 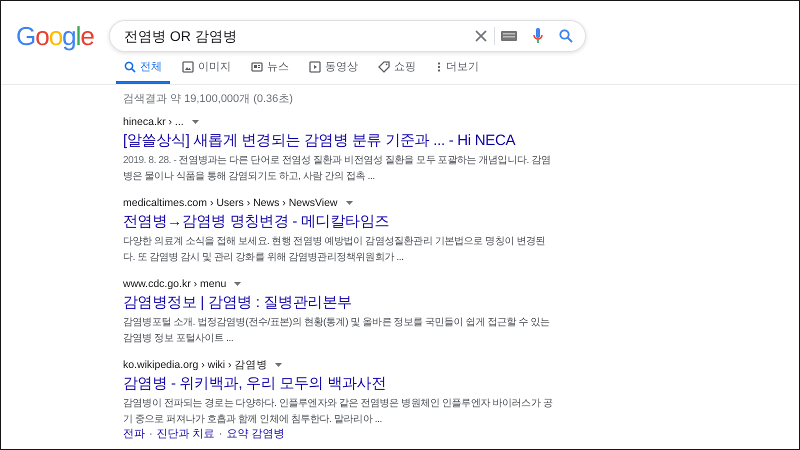 I want to click on keyboard-icon, so click(x=509, y=36).